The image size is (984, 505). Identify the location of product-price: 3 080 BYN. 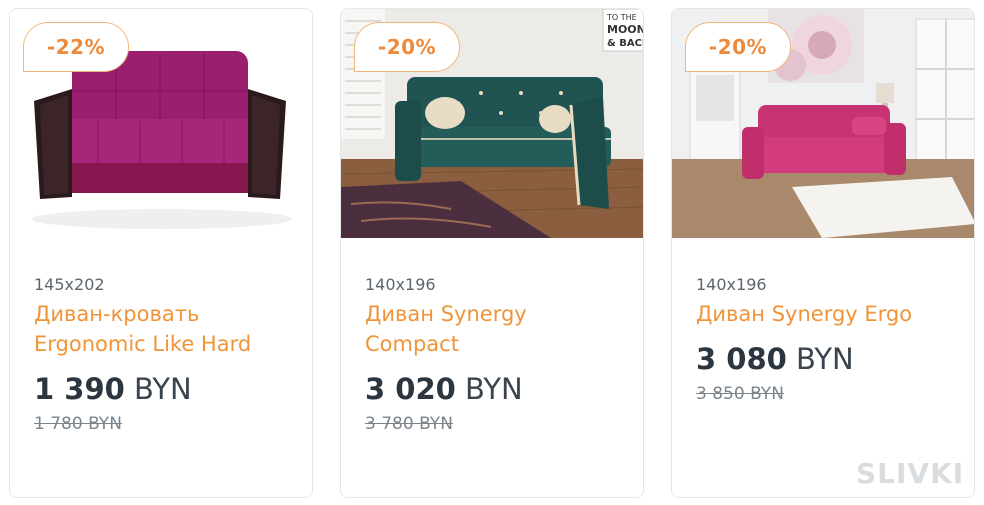
(775, 359).